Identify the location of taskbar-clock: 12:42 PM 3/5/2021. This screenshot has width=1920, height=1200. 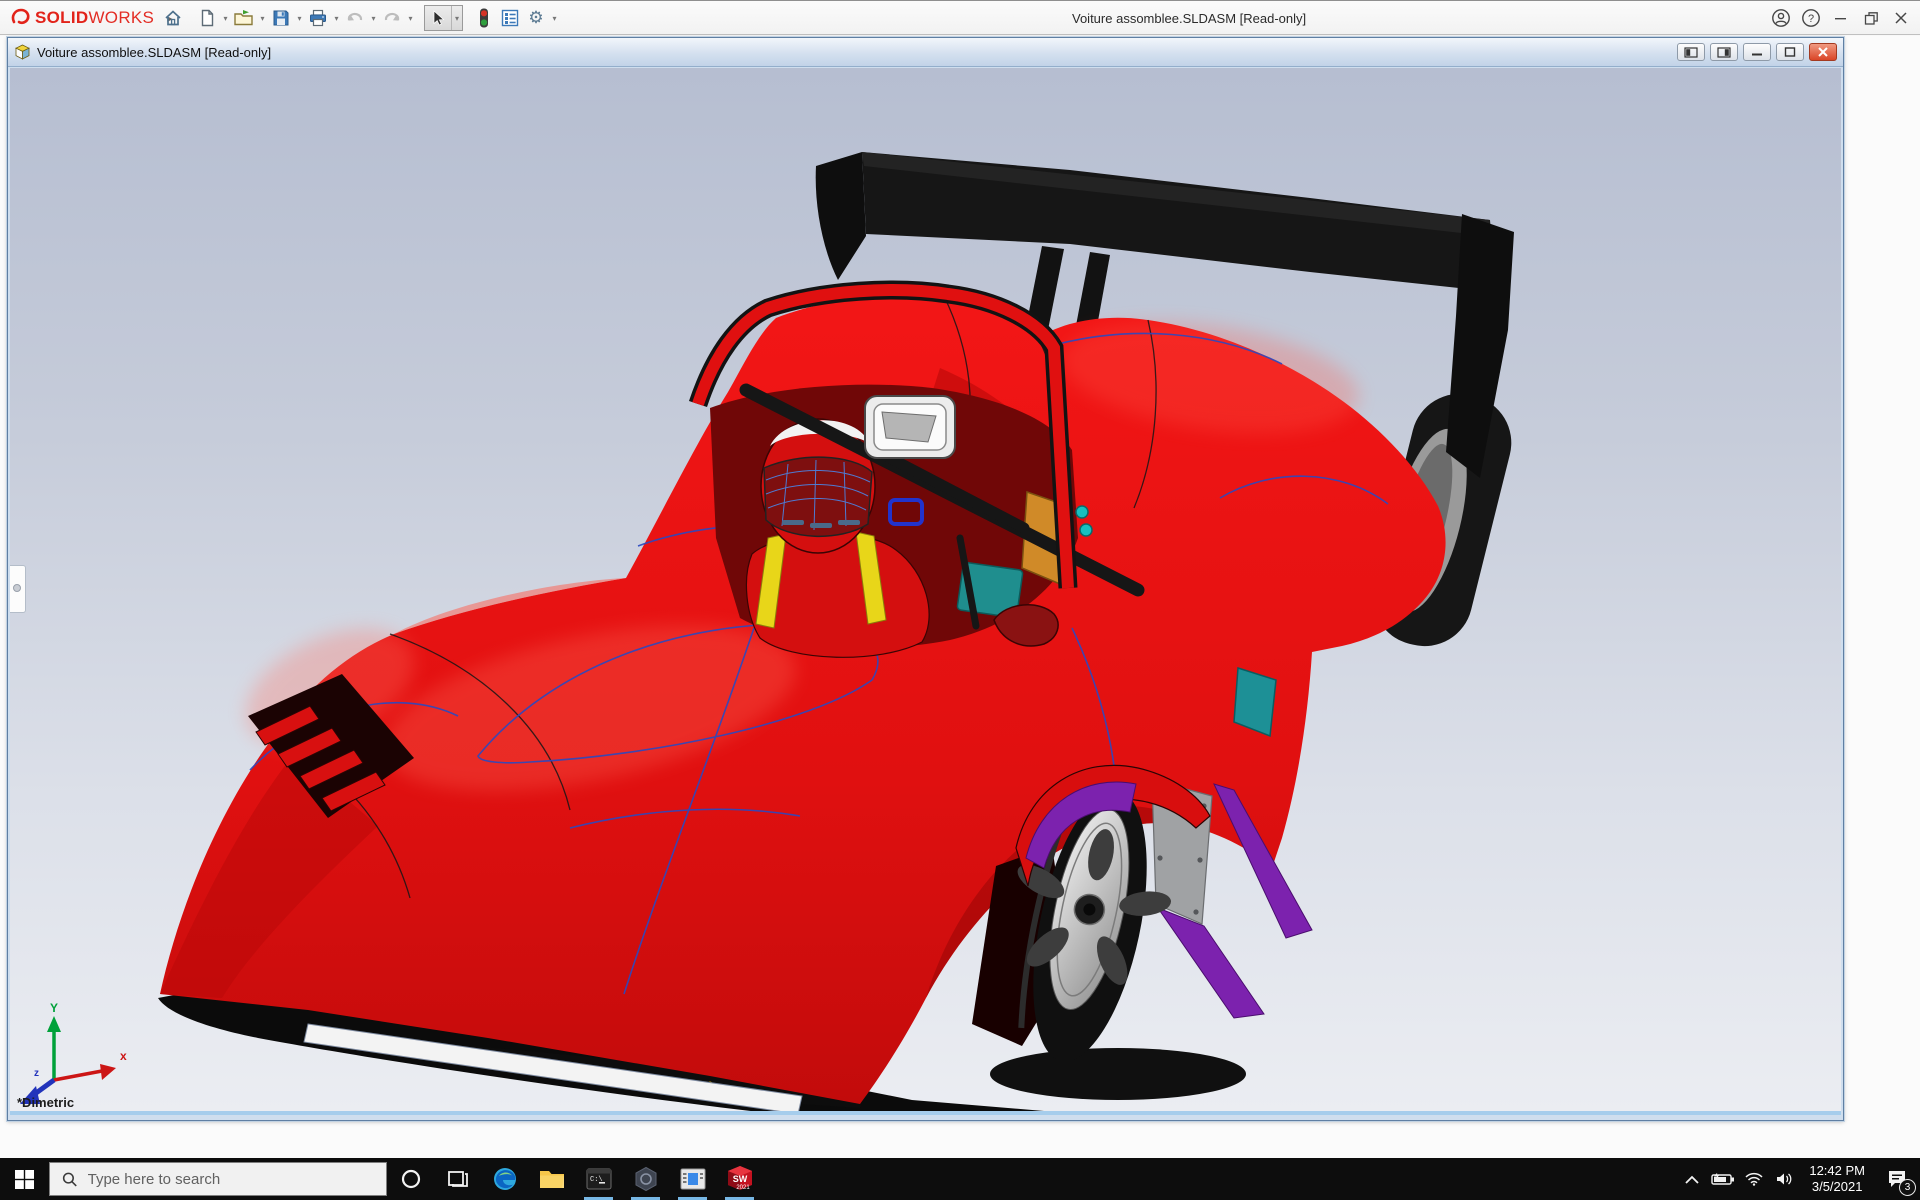
(1837, 1179).